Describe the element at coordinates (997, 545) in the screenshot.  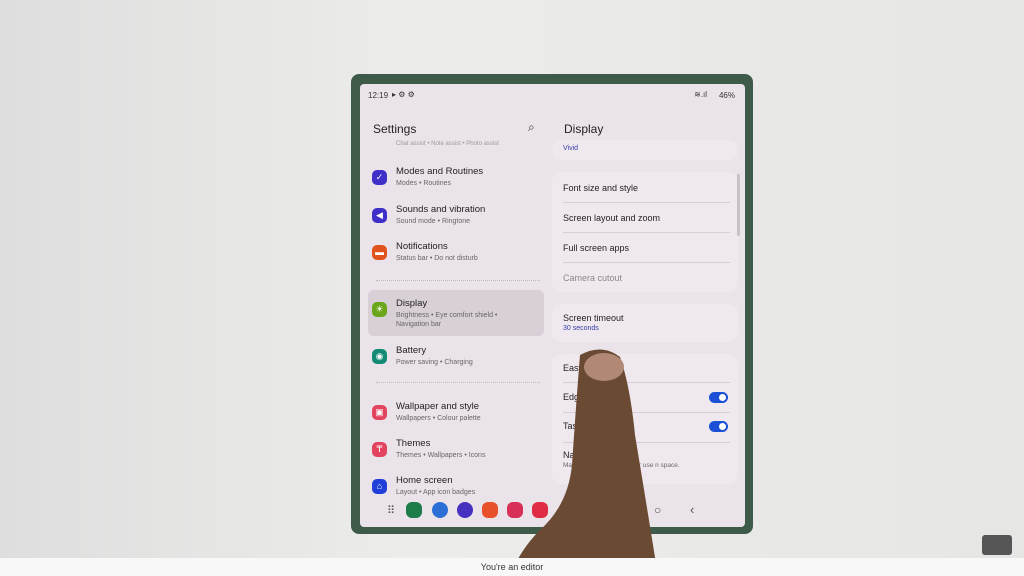
I see `channel-watermark` at that location.